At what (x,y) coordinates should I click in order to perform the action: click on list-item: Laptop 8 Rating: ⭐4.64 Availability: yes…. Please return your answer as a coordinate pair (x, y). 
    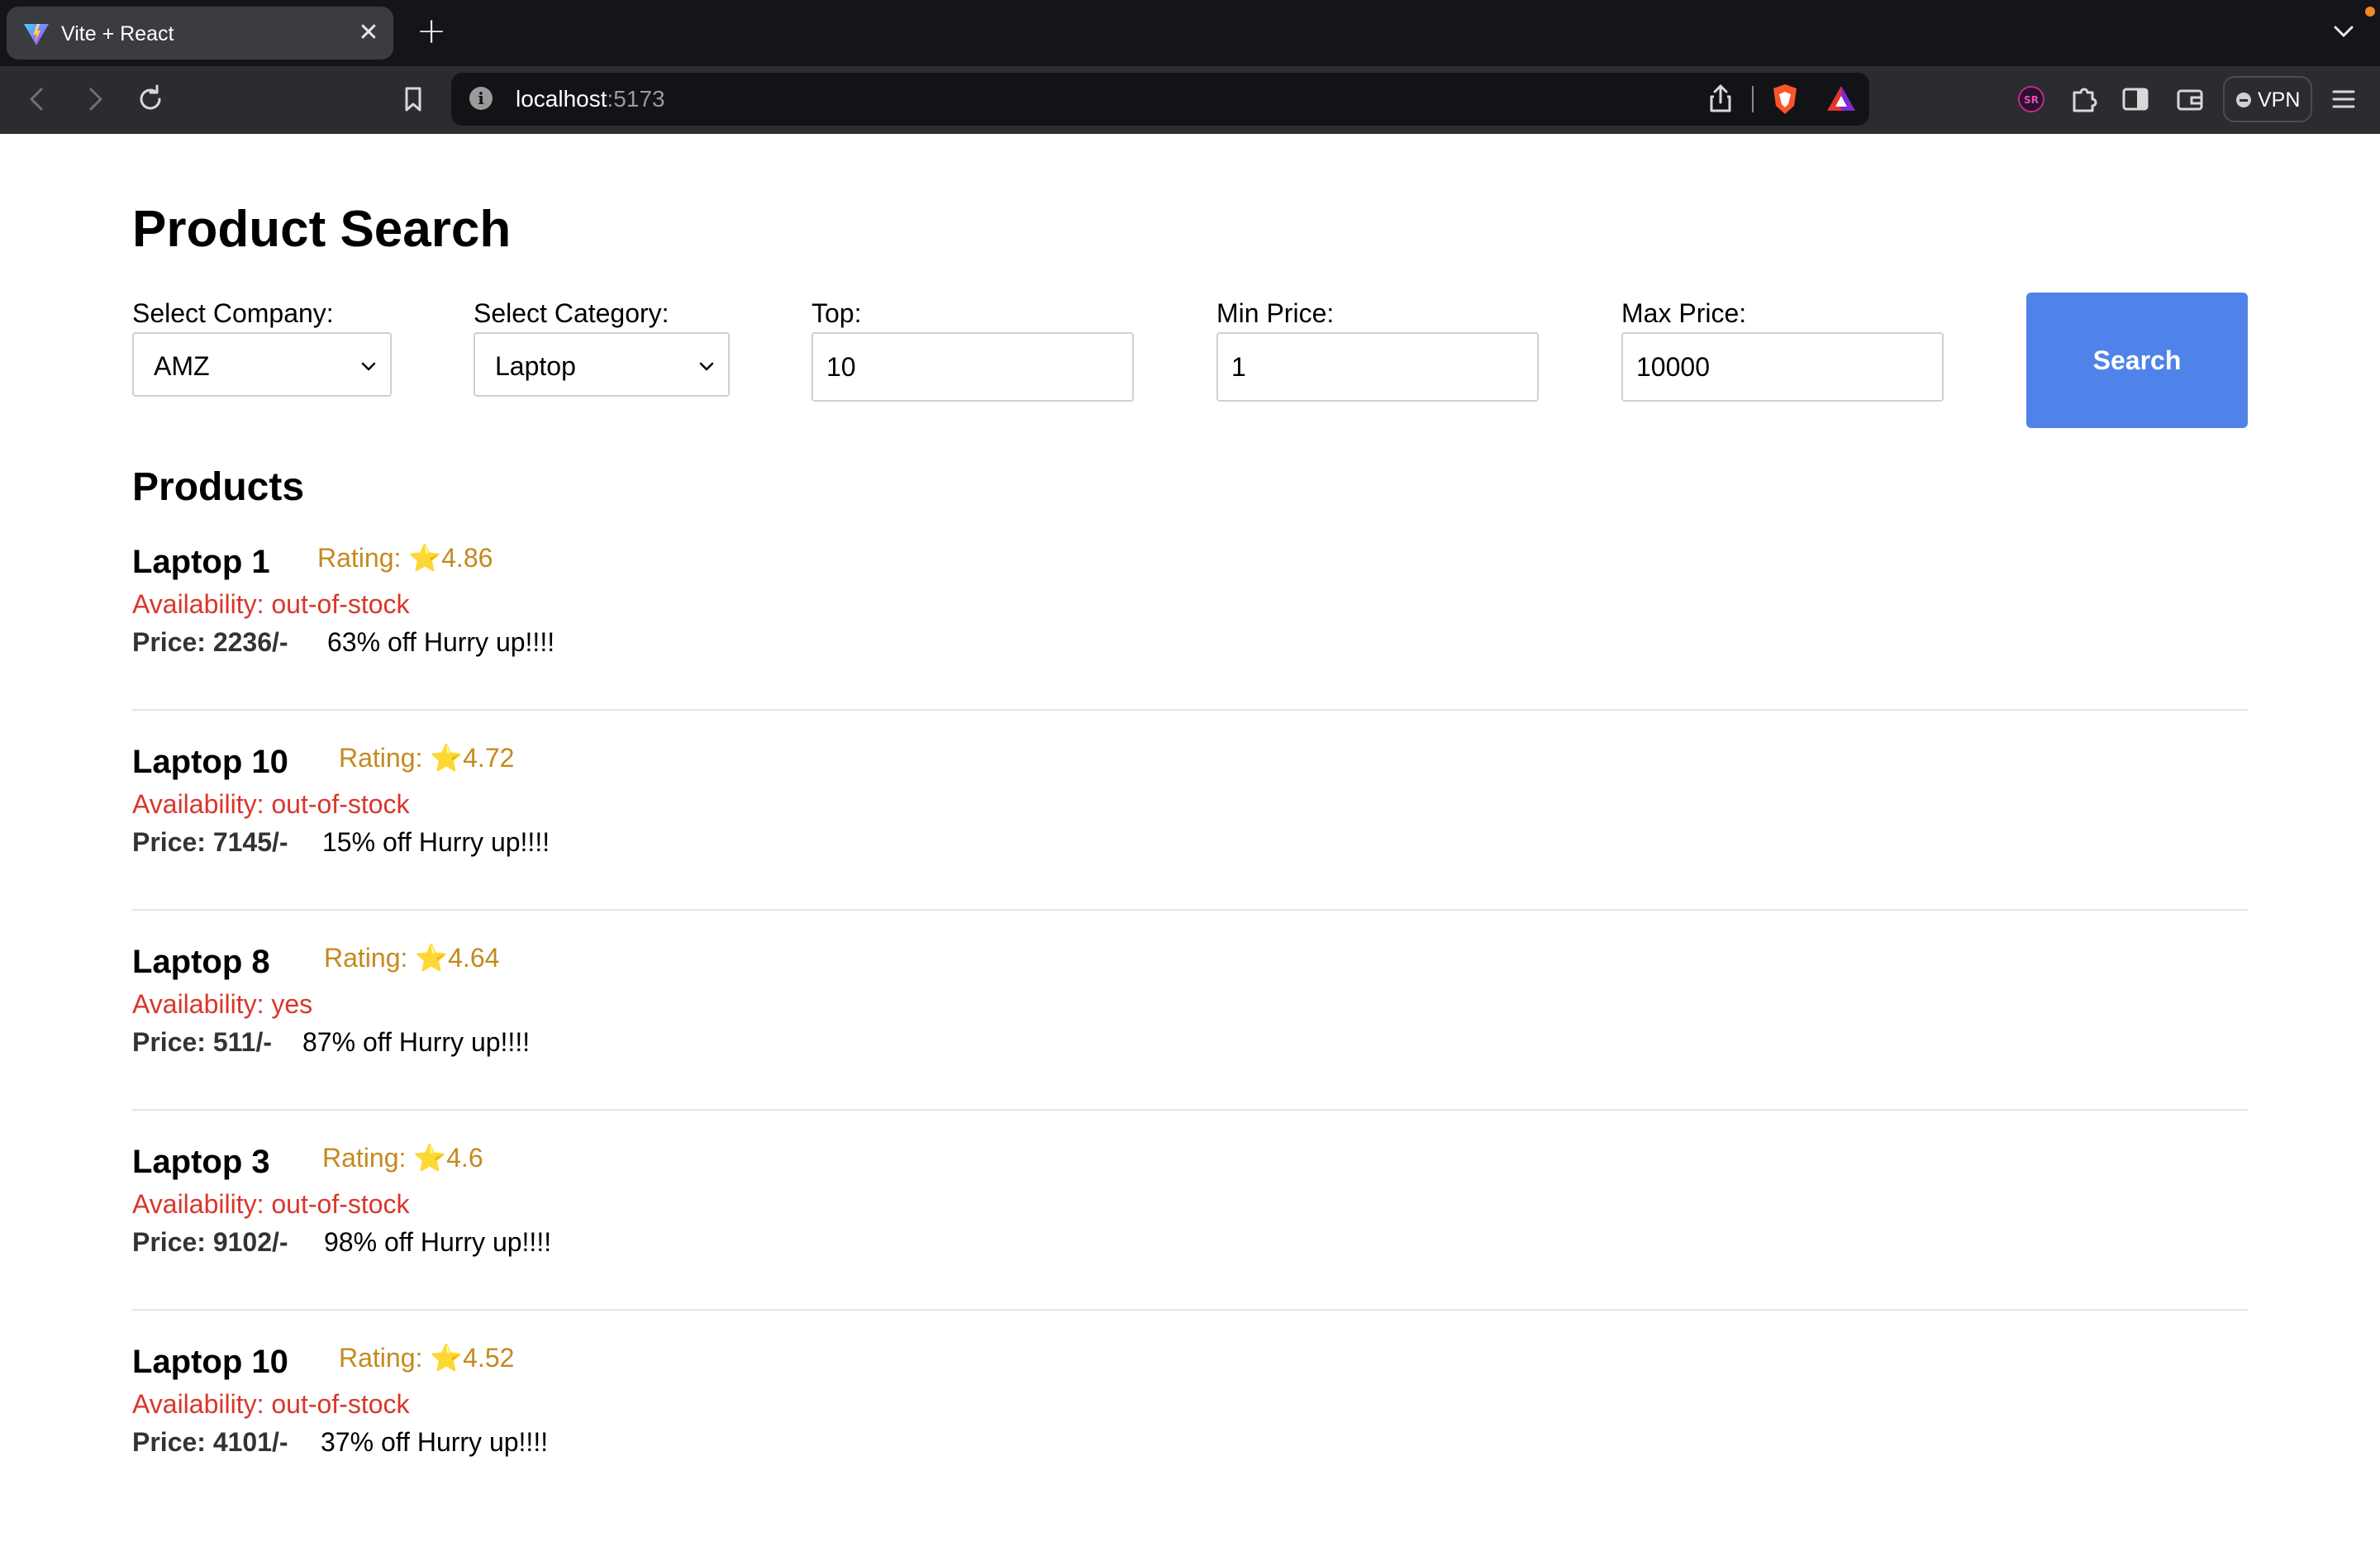
    Looking at the image, I should click on (1190, 1042).